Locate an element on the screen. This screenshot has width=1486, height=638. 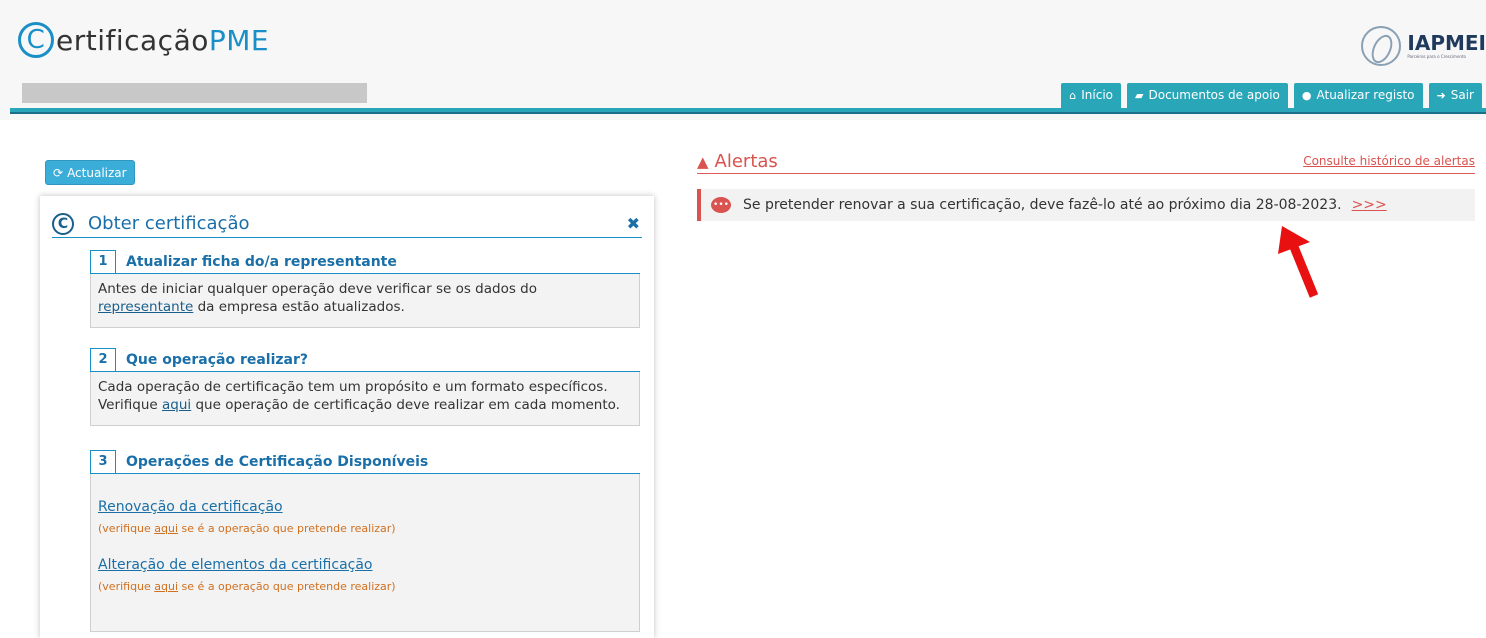
step-header: 3 Operações de Certificação Disponíveis is located at coordinates (365, 461).